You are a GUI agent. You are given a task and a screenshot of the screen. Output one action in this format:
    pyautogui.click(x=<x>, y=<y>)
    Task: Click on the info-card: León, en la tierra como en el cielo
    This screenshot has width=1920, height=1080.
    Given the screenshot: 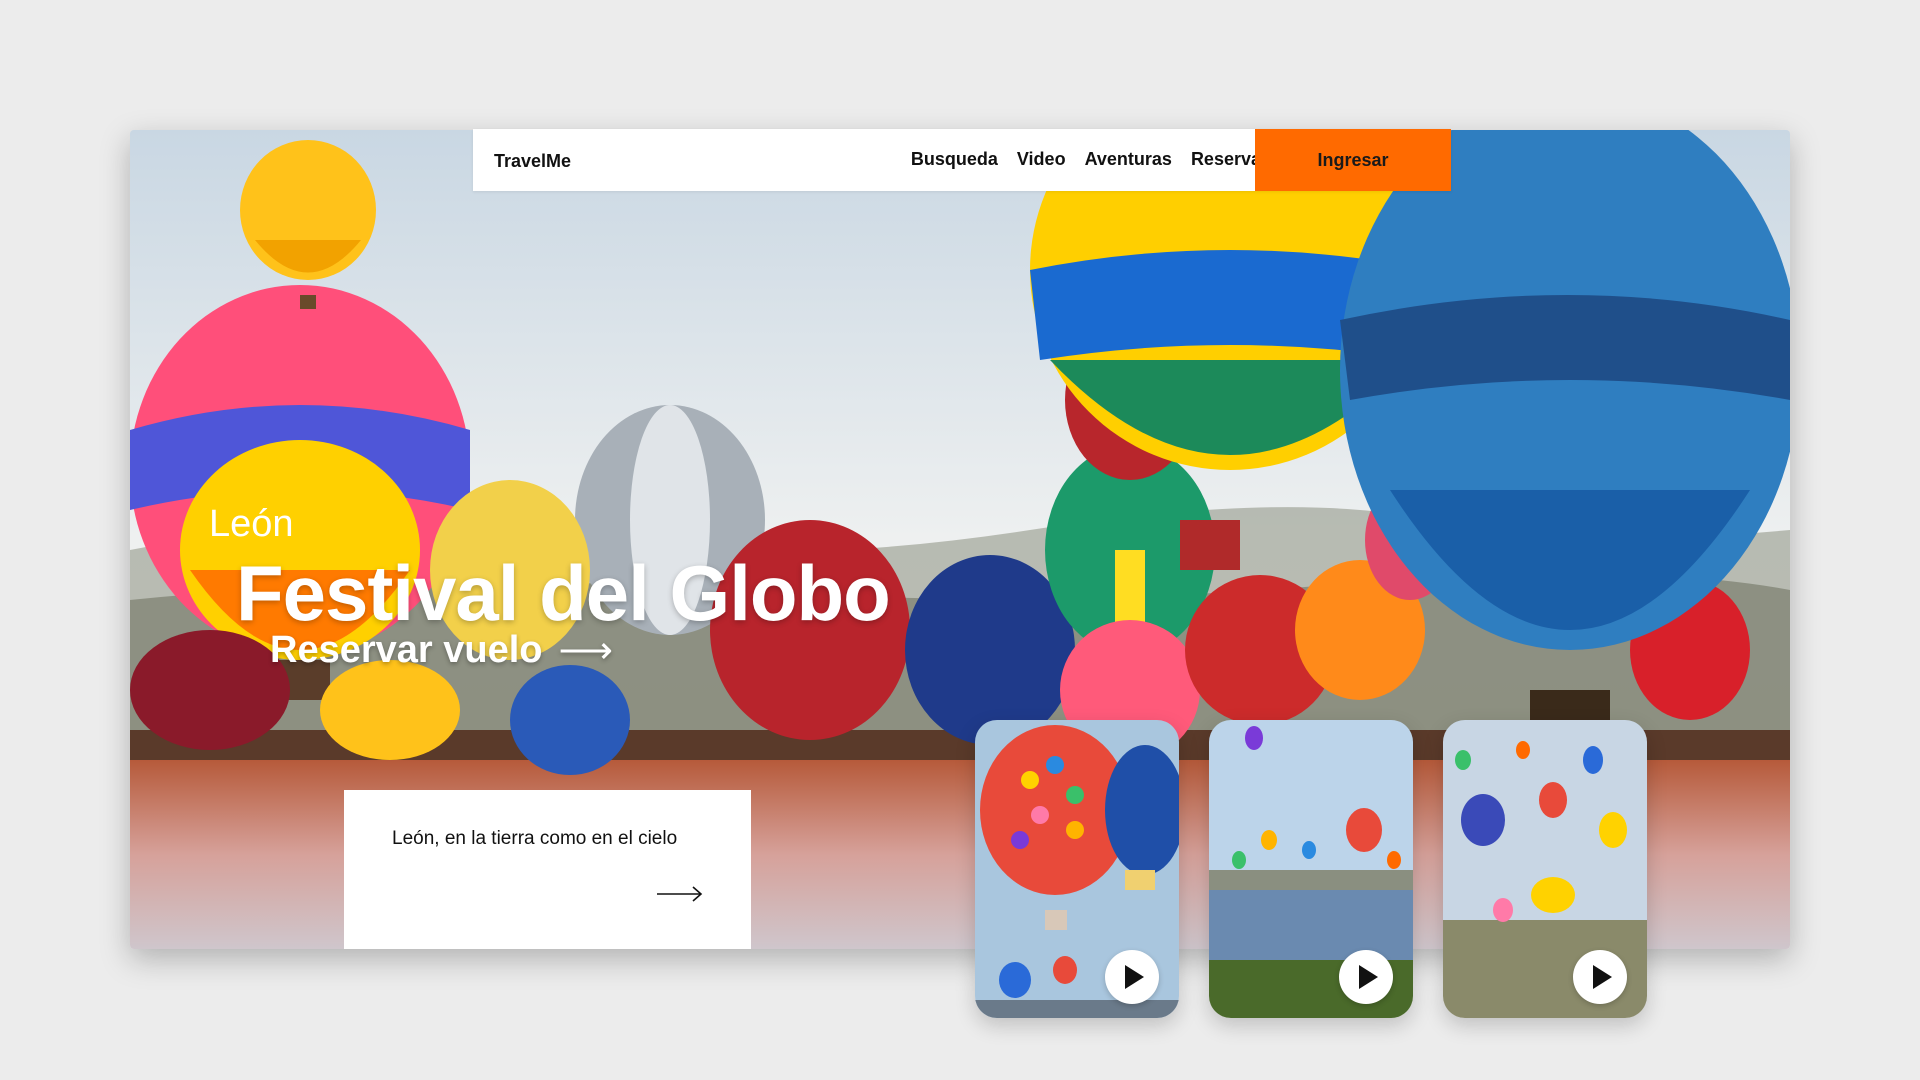 What is the action you would take?
    pyautogui.click(x=547, y=869)
    